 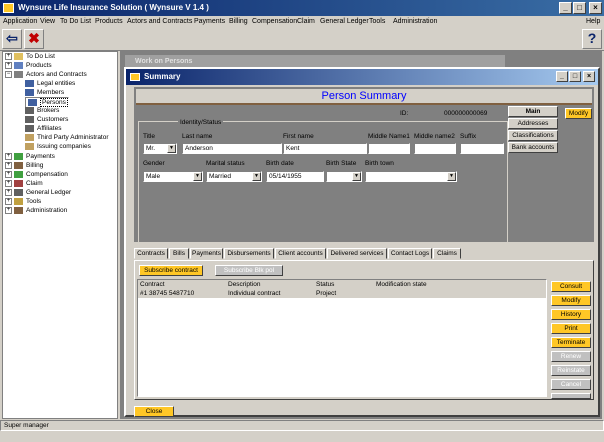 What do you see at coordinates (571, 396) in the screenshot?
I see `lapse-button` at bounding box center [571, 396].